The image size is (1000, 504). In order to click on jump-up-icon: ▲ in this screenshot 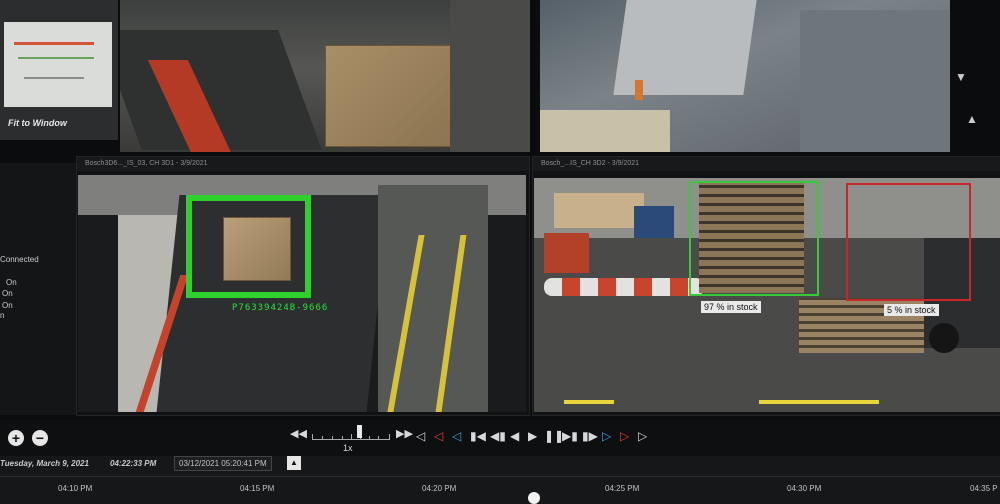, I will do `click(294, 463)`.